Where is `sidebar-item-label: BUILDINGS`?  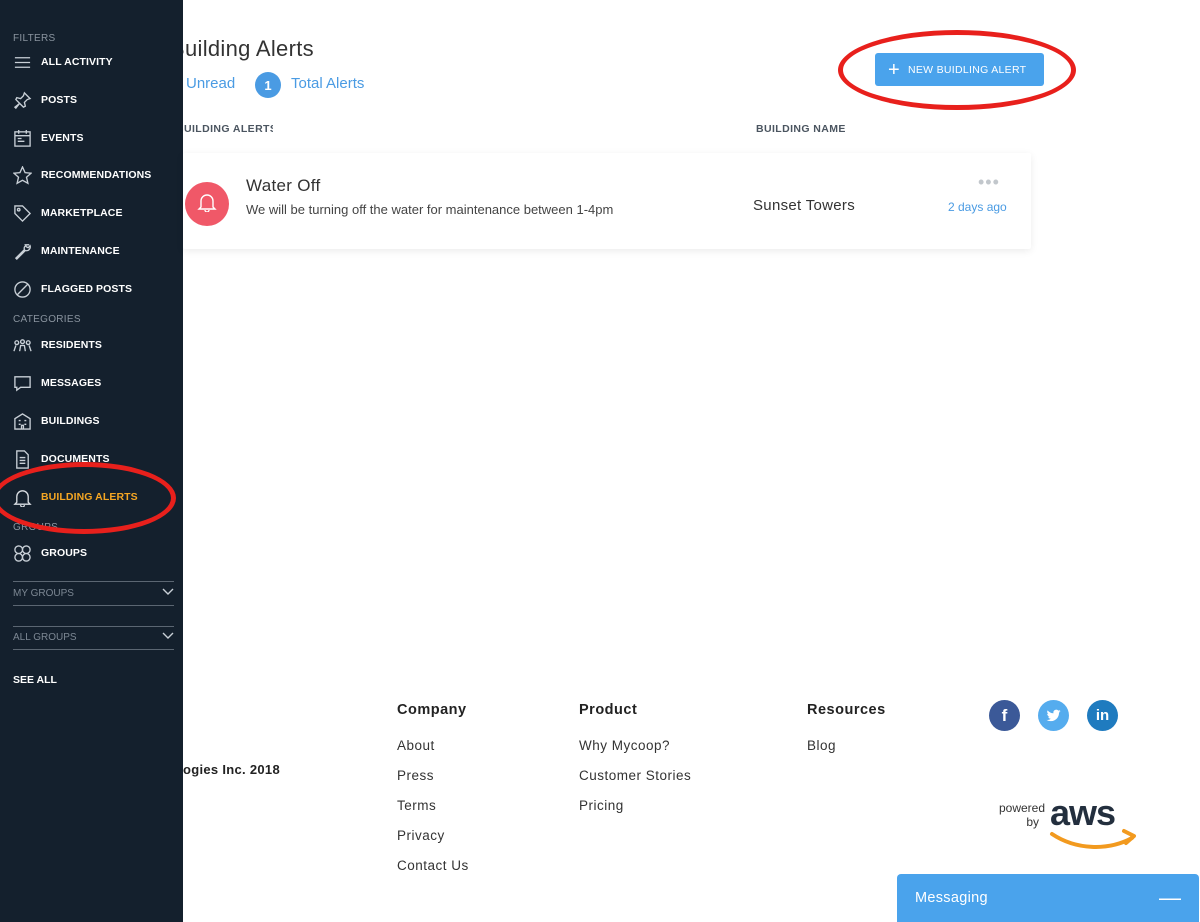 sidebar-item-label: BUILDINGS is located at coordinates (70, 421).